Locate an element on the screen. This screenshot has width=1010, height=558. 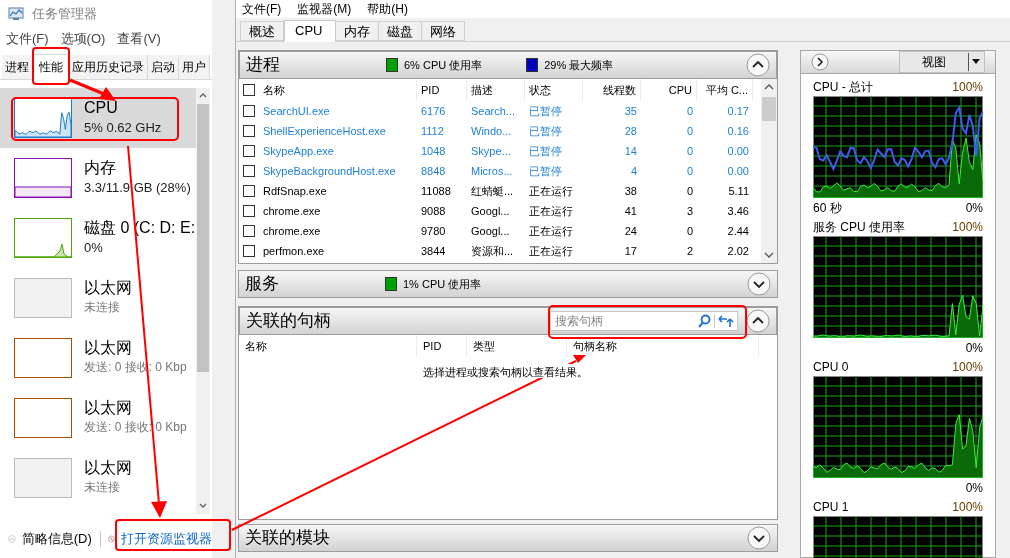
section-title: 进程 is located at coordinates (263, 65).